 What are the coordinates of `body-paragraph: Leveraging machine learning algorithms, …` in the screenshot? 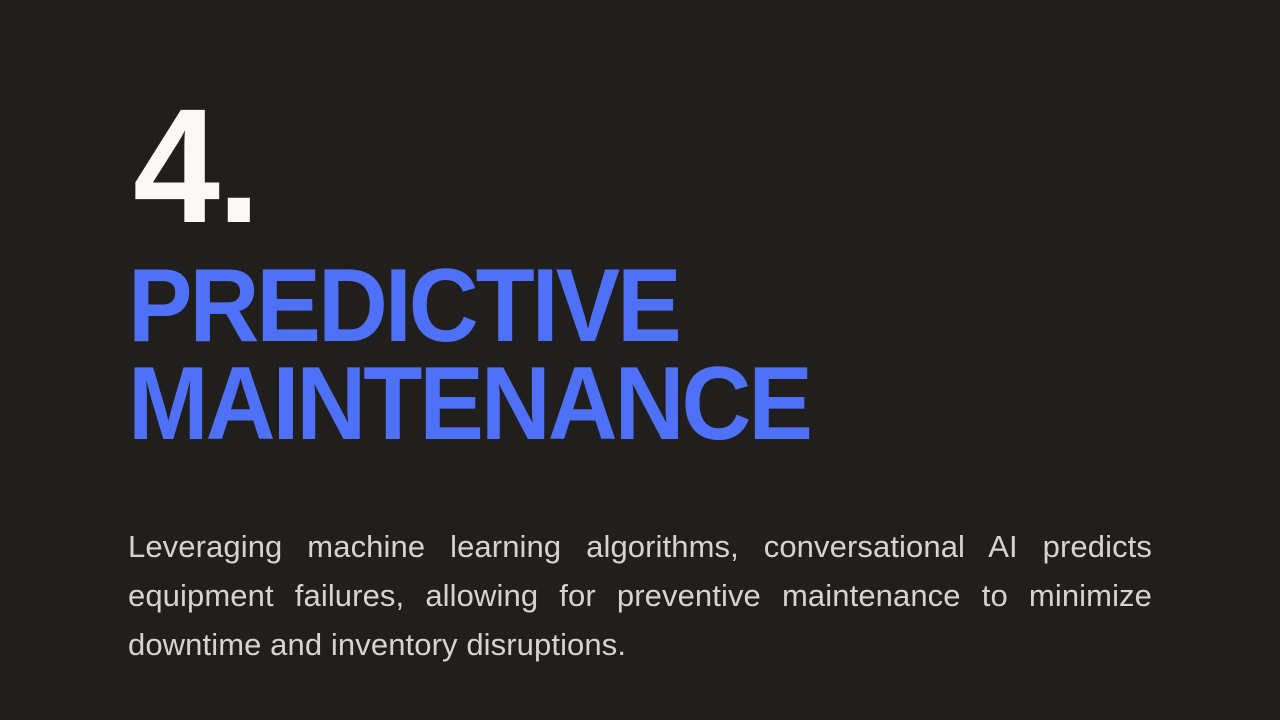 It's located at (640, 595).